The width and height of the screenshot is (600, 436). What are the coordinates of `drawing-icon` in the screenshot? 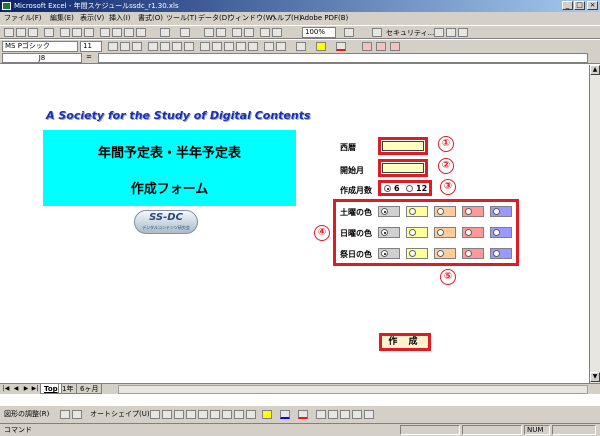 It's located at (277, 32).